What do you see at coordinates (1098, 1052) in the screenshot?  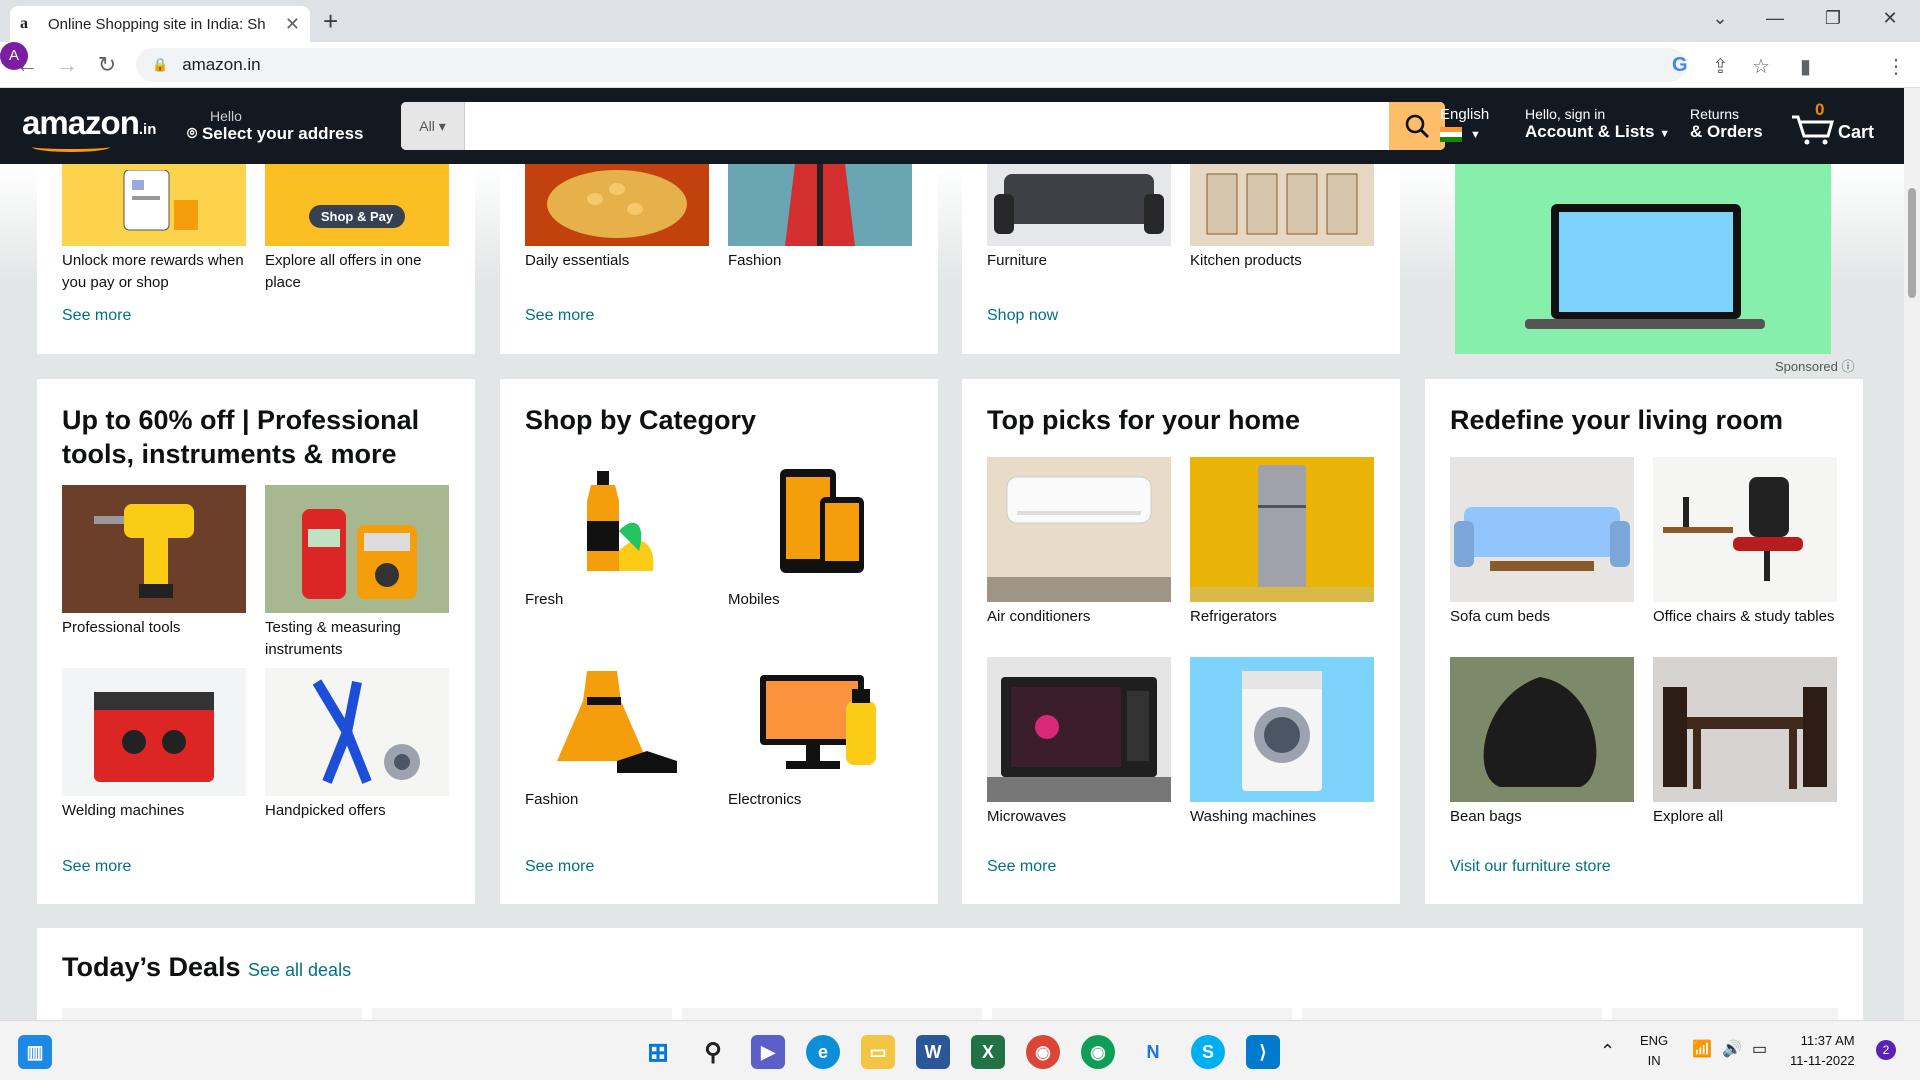 I see `chrome-profile-icon: ◉` at bounding box center [1098, 1052].